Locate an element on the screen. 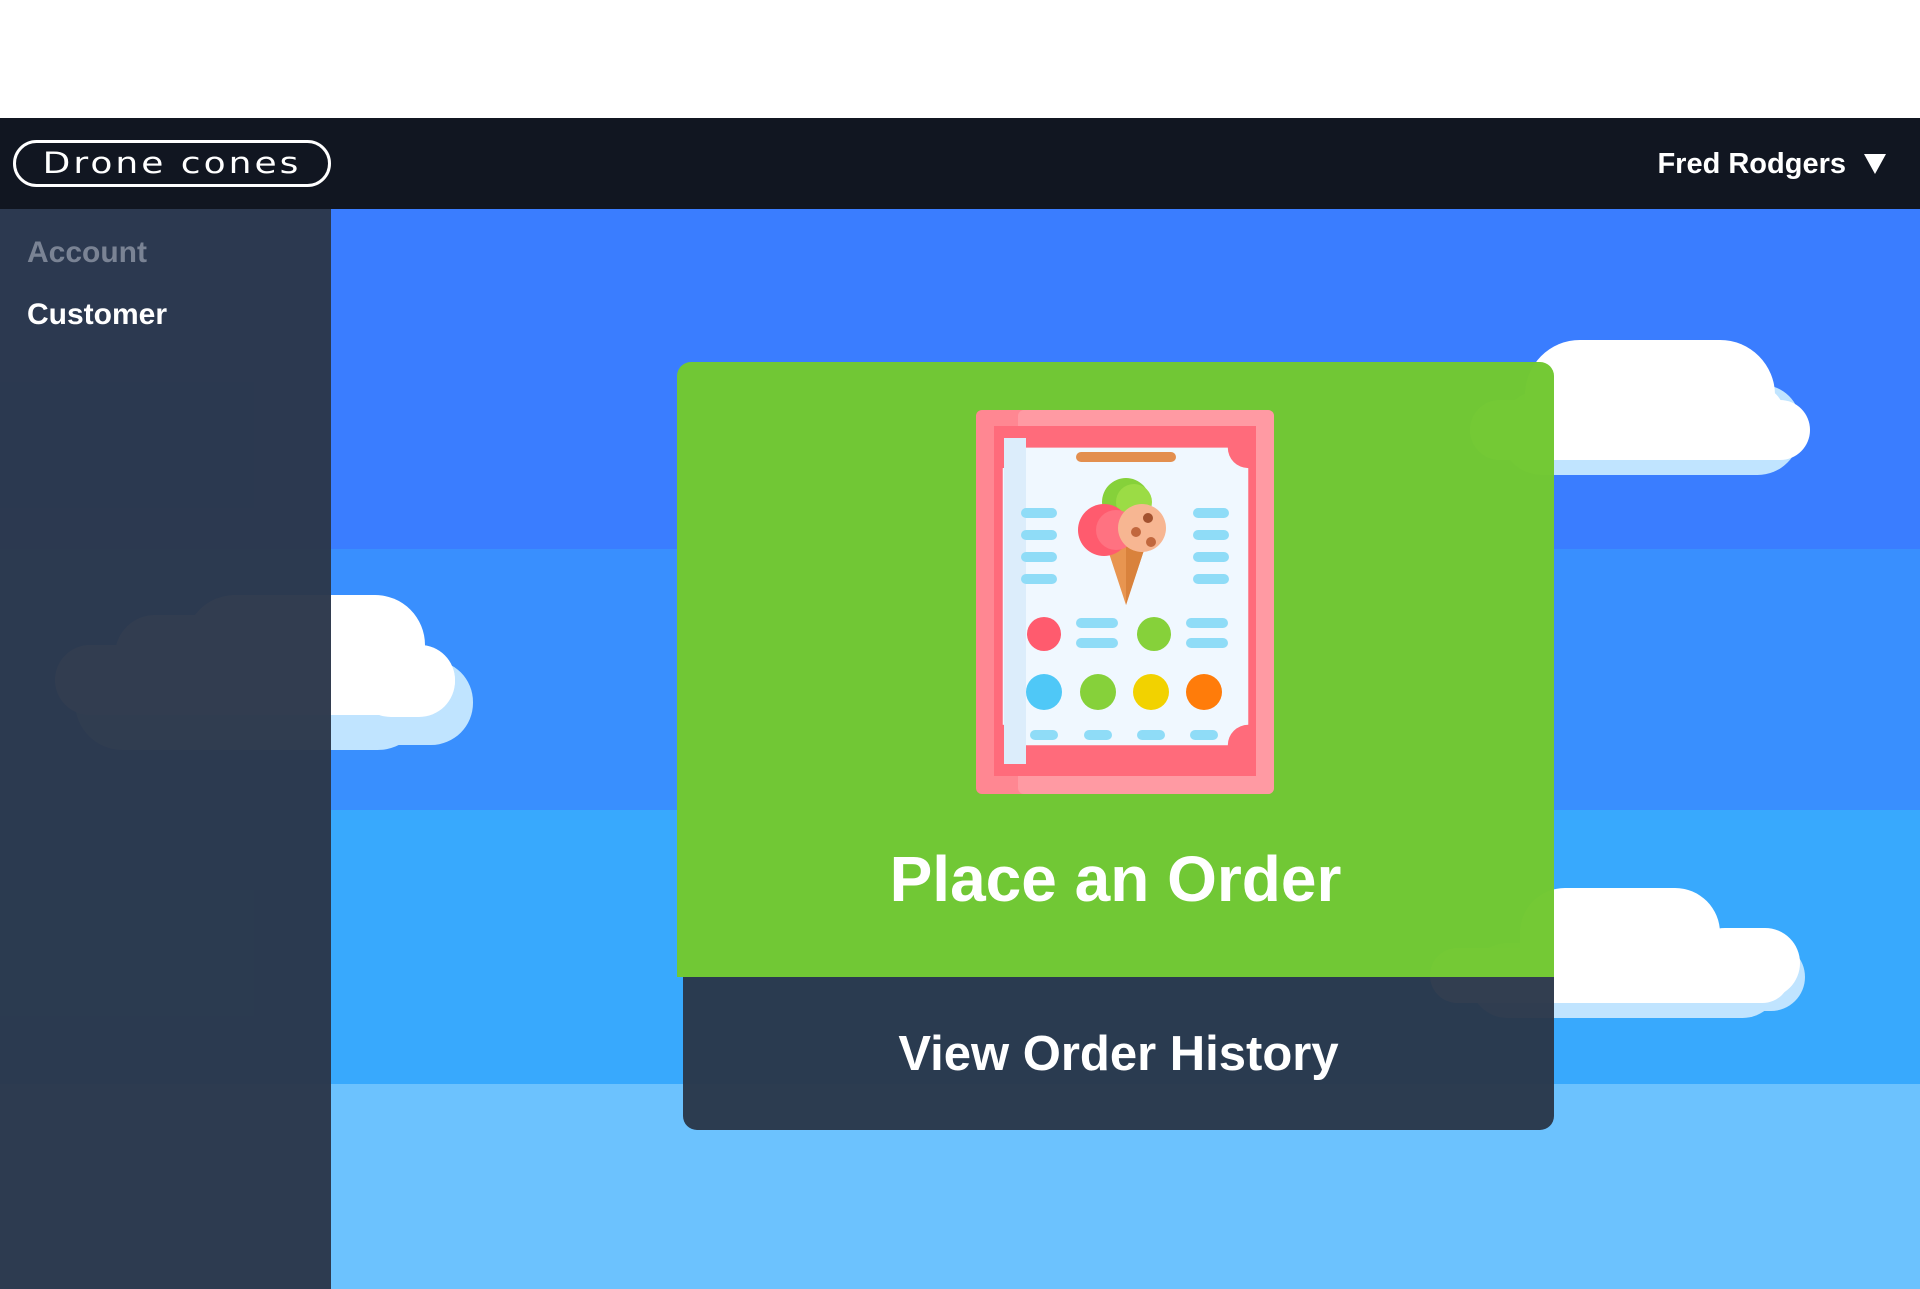  caret-down-icon is located at coordinates (1875, 164).